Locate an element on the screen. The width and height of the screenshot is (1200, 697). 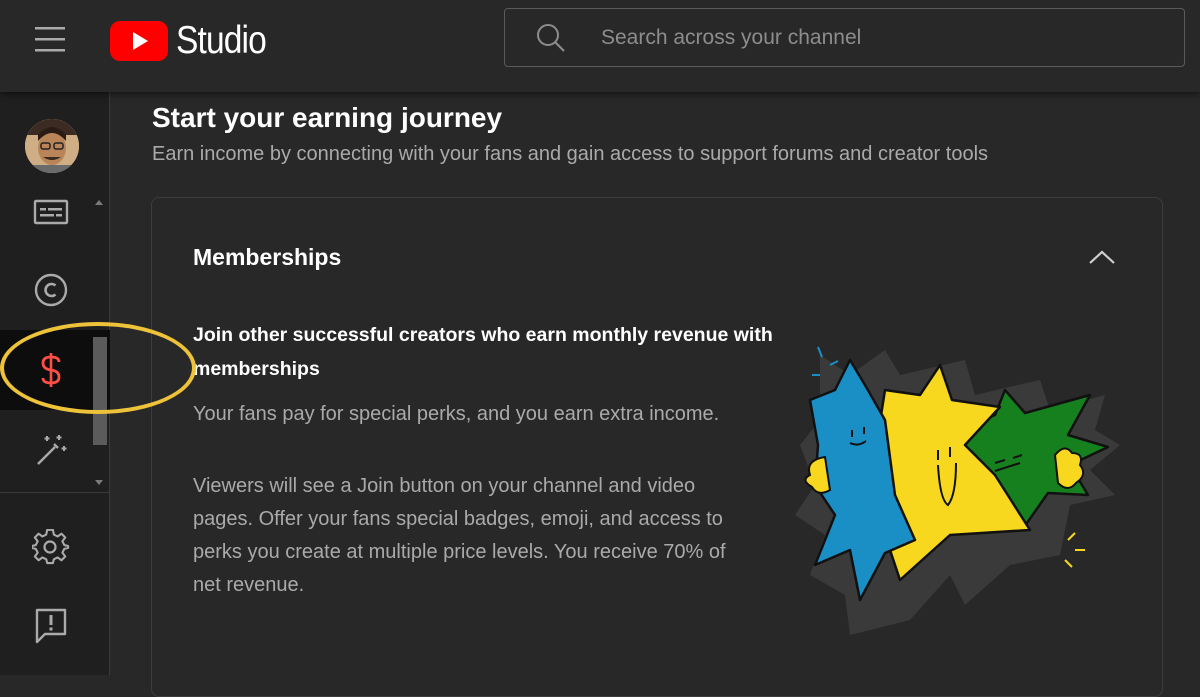
youtube-logo-icon is located at coordinates (139, 41).